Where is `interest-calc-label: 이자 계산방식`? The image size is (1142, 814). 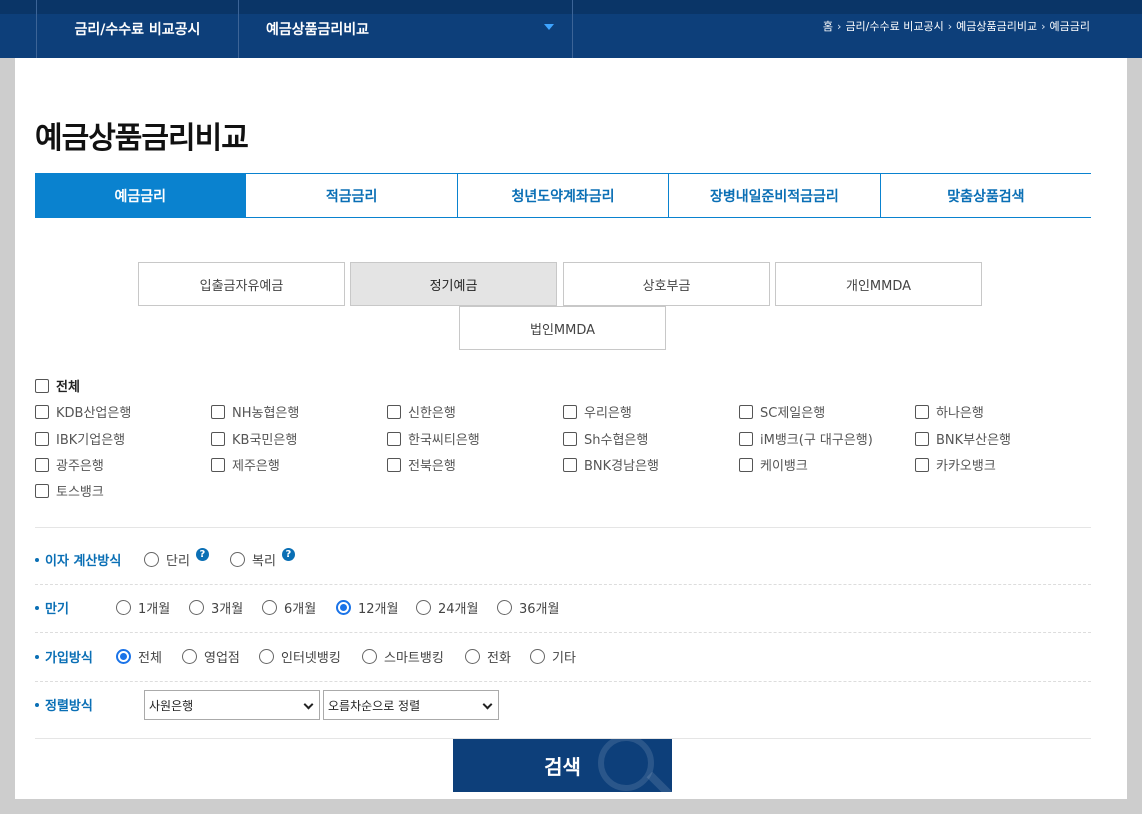 interest-calc-label: 이자 계산방식 is located at coordinates (78, 559).